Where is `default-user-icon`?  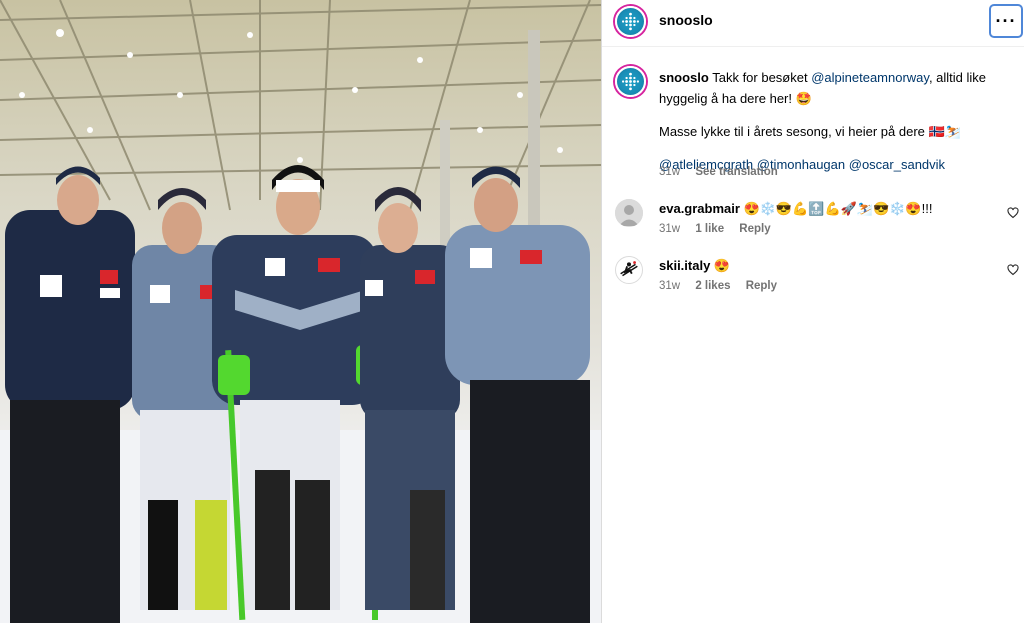
default-user-icon is located at coordinates (629, 213).